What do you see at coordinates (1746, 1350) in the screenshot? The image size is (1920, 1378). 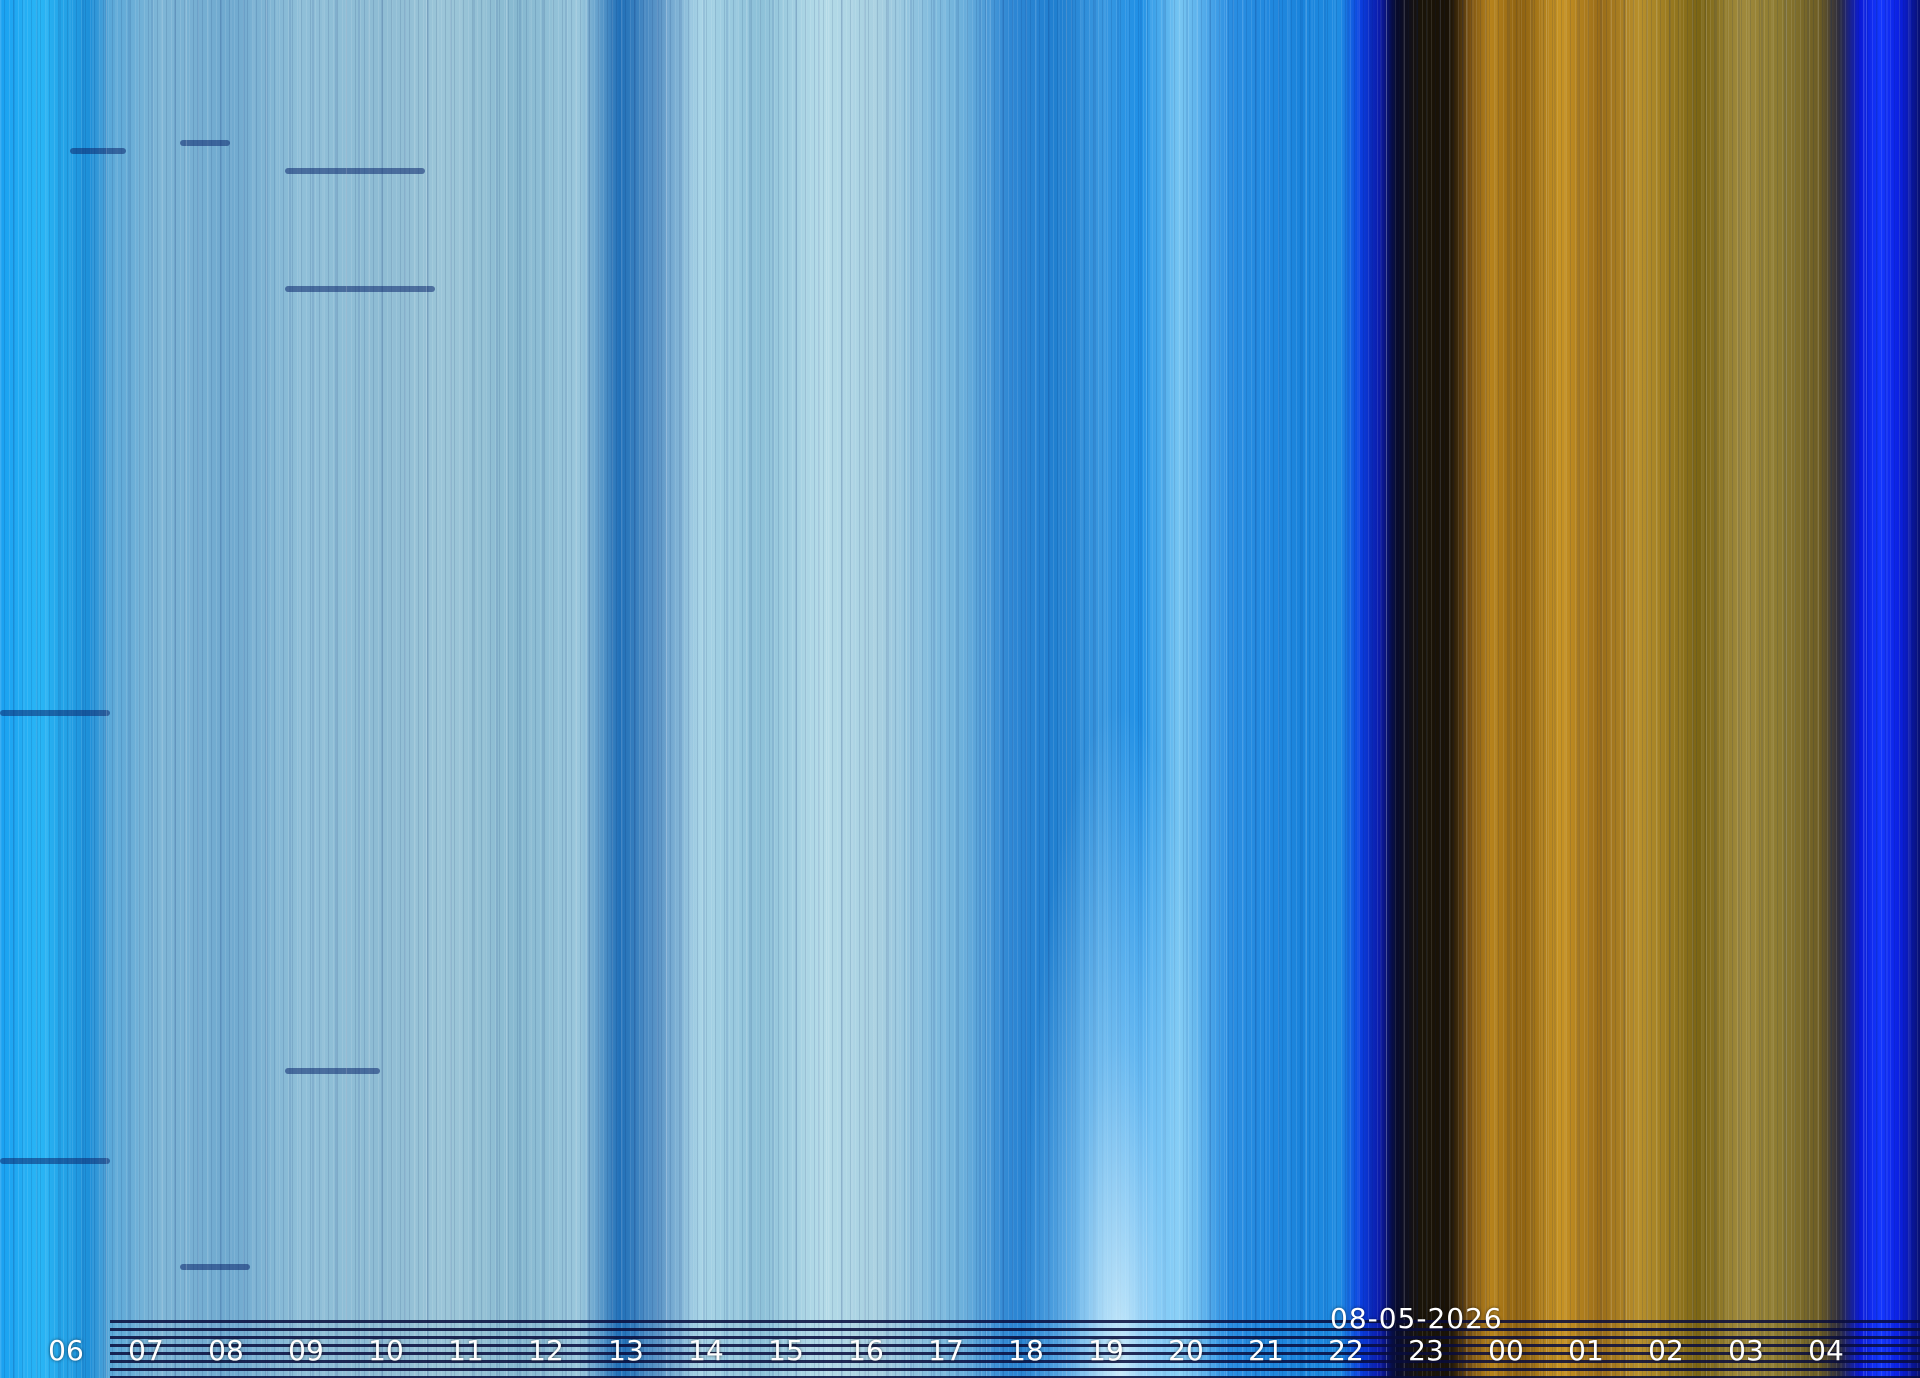 I see `hour-label: 03` at bounding box center [1746, 1350].